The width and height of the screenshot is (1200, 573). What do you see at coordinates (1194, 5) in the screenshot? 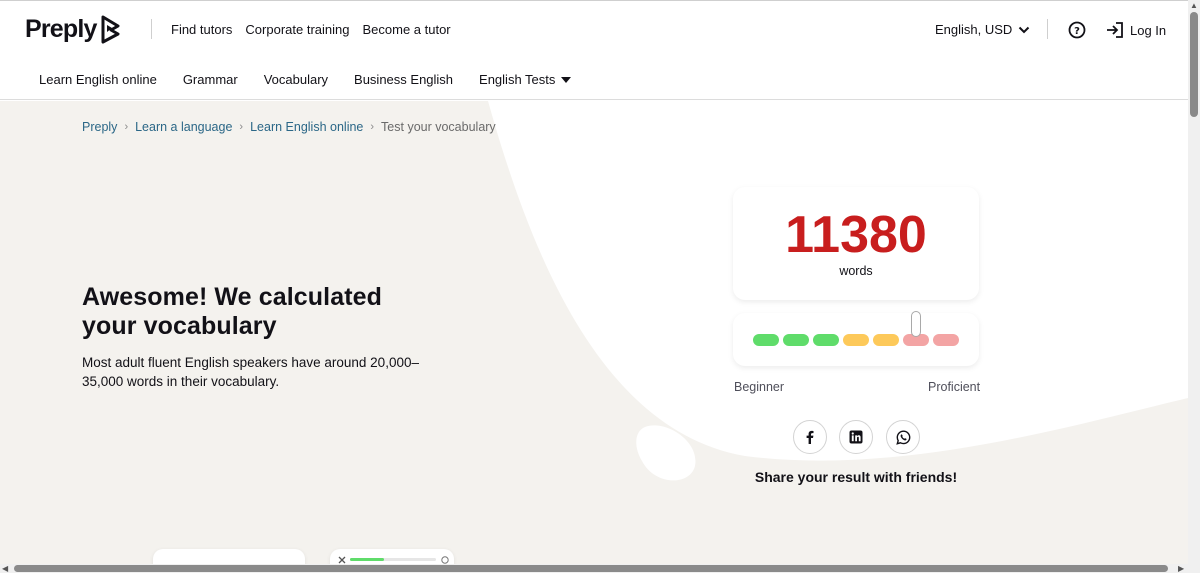
I see `scroll-up-arrow: ▲` at bounding box center [1194, 5].